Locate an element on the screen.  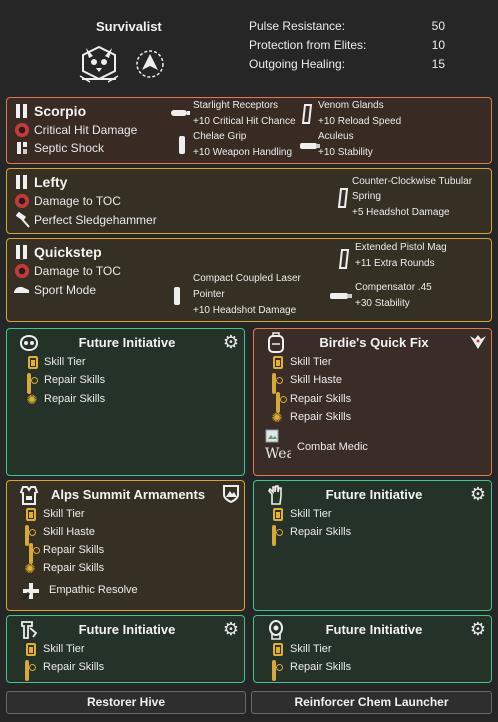
specialization-name: Survivalist is located at coordinates (129, 26).